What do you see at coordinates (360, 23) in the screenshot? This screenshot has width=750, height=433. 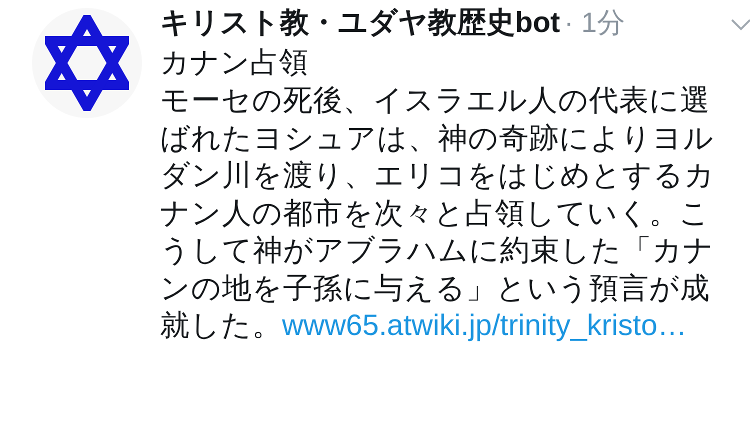 I see `author-name: キリスト教・ユダヤ教歴史bot` at bounding box center [360, 23].